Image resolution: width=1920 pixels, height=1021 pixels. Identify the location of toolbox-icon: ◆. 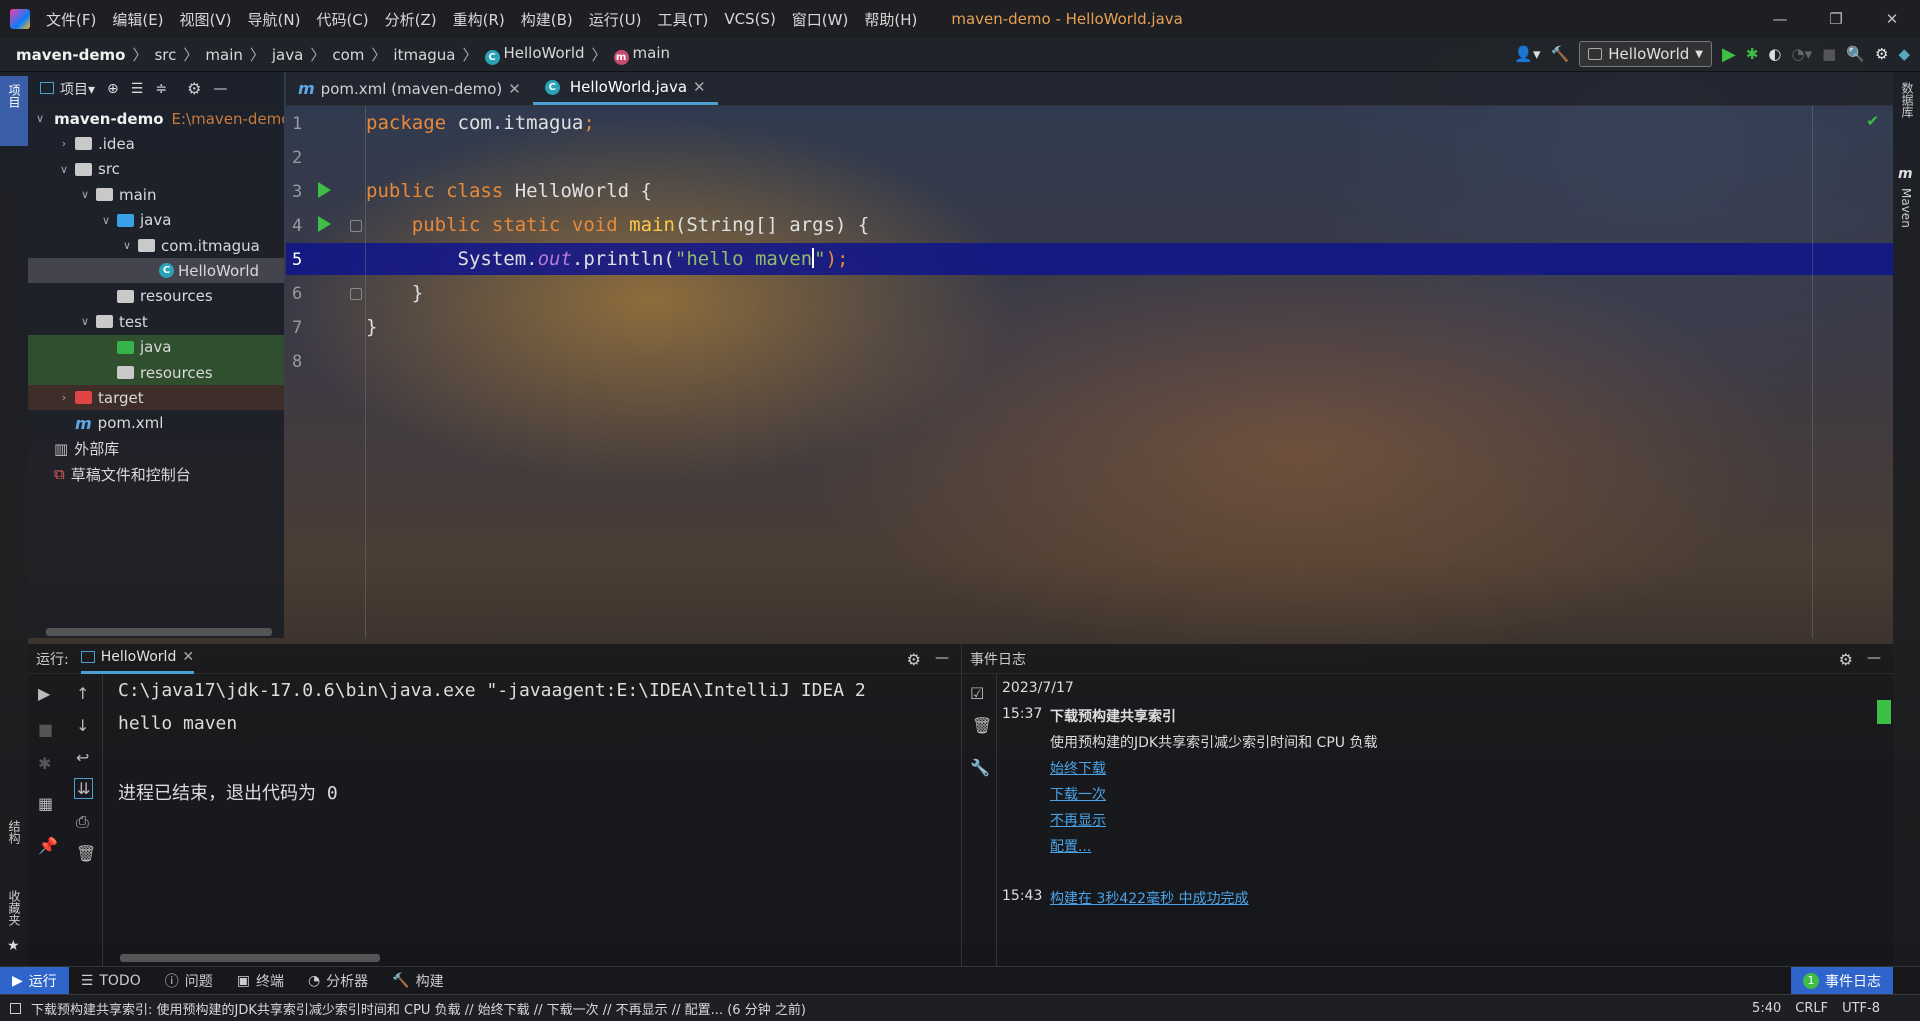
(1904, 54).